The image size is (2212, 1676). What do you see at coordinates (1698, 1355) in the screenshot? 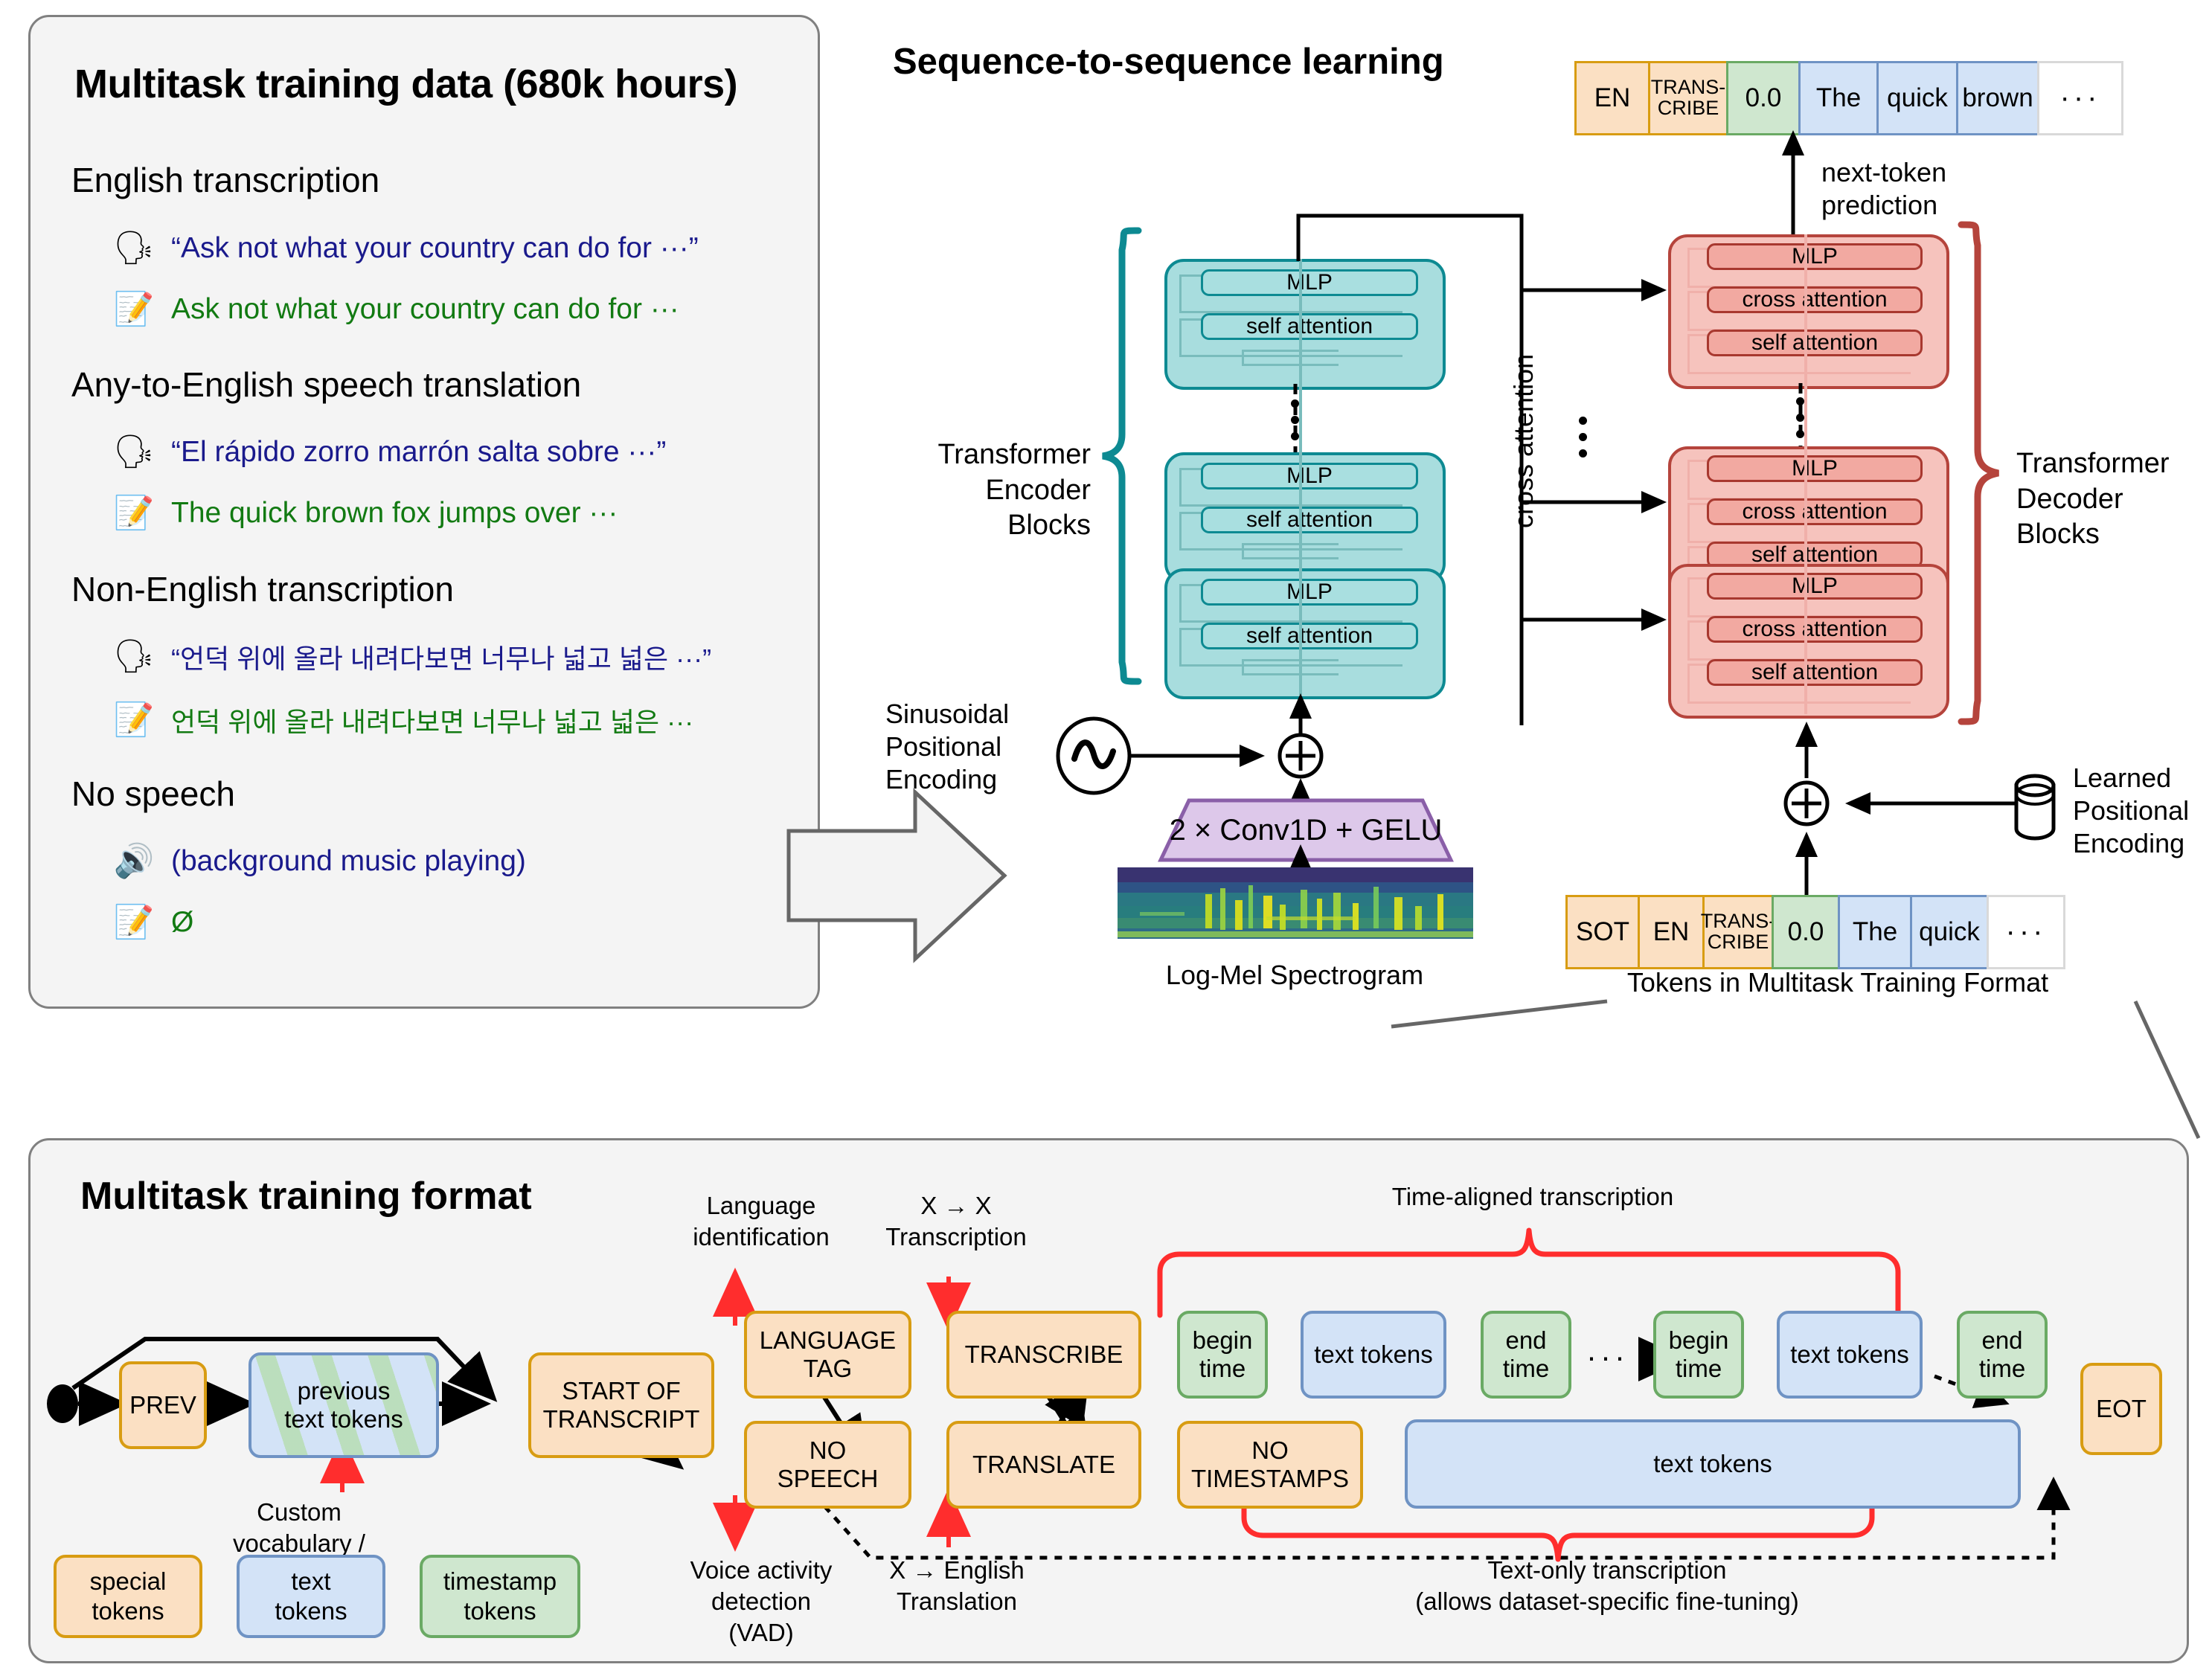
I see `node-begin-time-2: begin time` at bounding box center [1698, 1355].